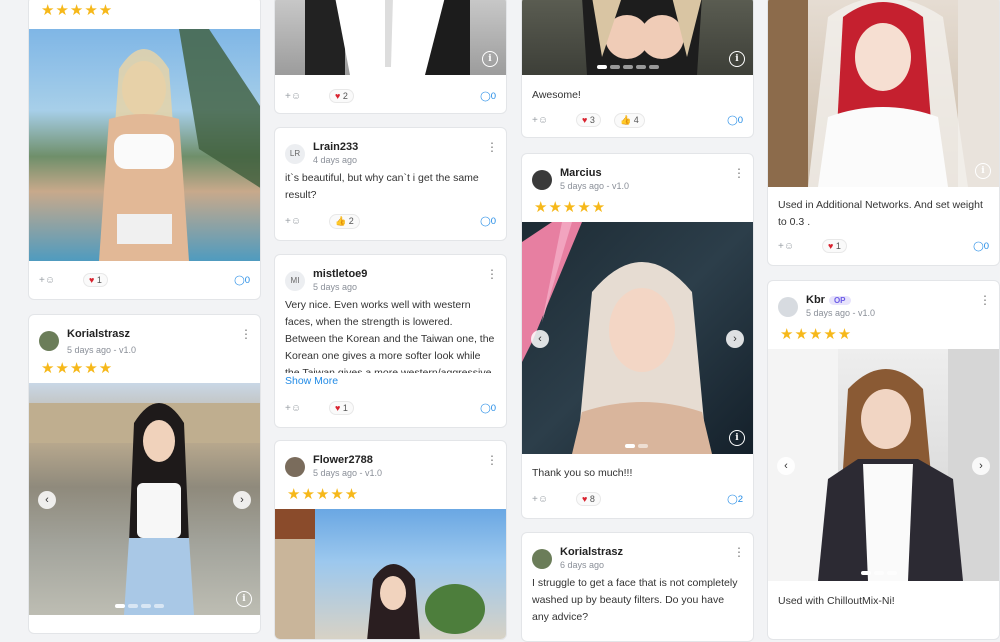 Image resolution: width=1000 pixels, height=642 pixels. I want to click on avatar: LR, so click(295, 154).